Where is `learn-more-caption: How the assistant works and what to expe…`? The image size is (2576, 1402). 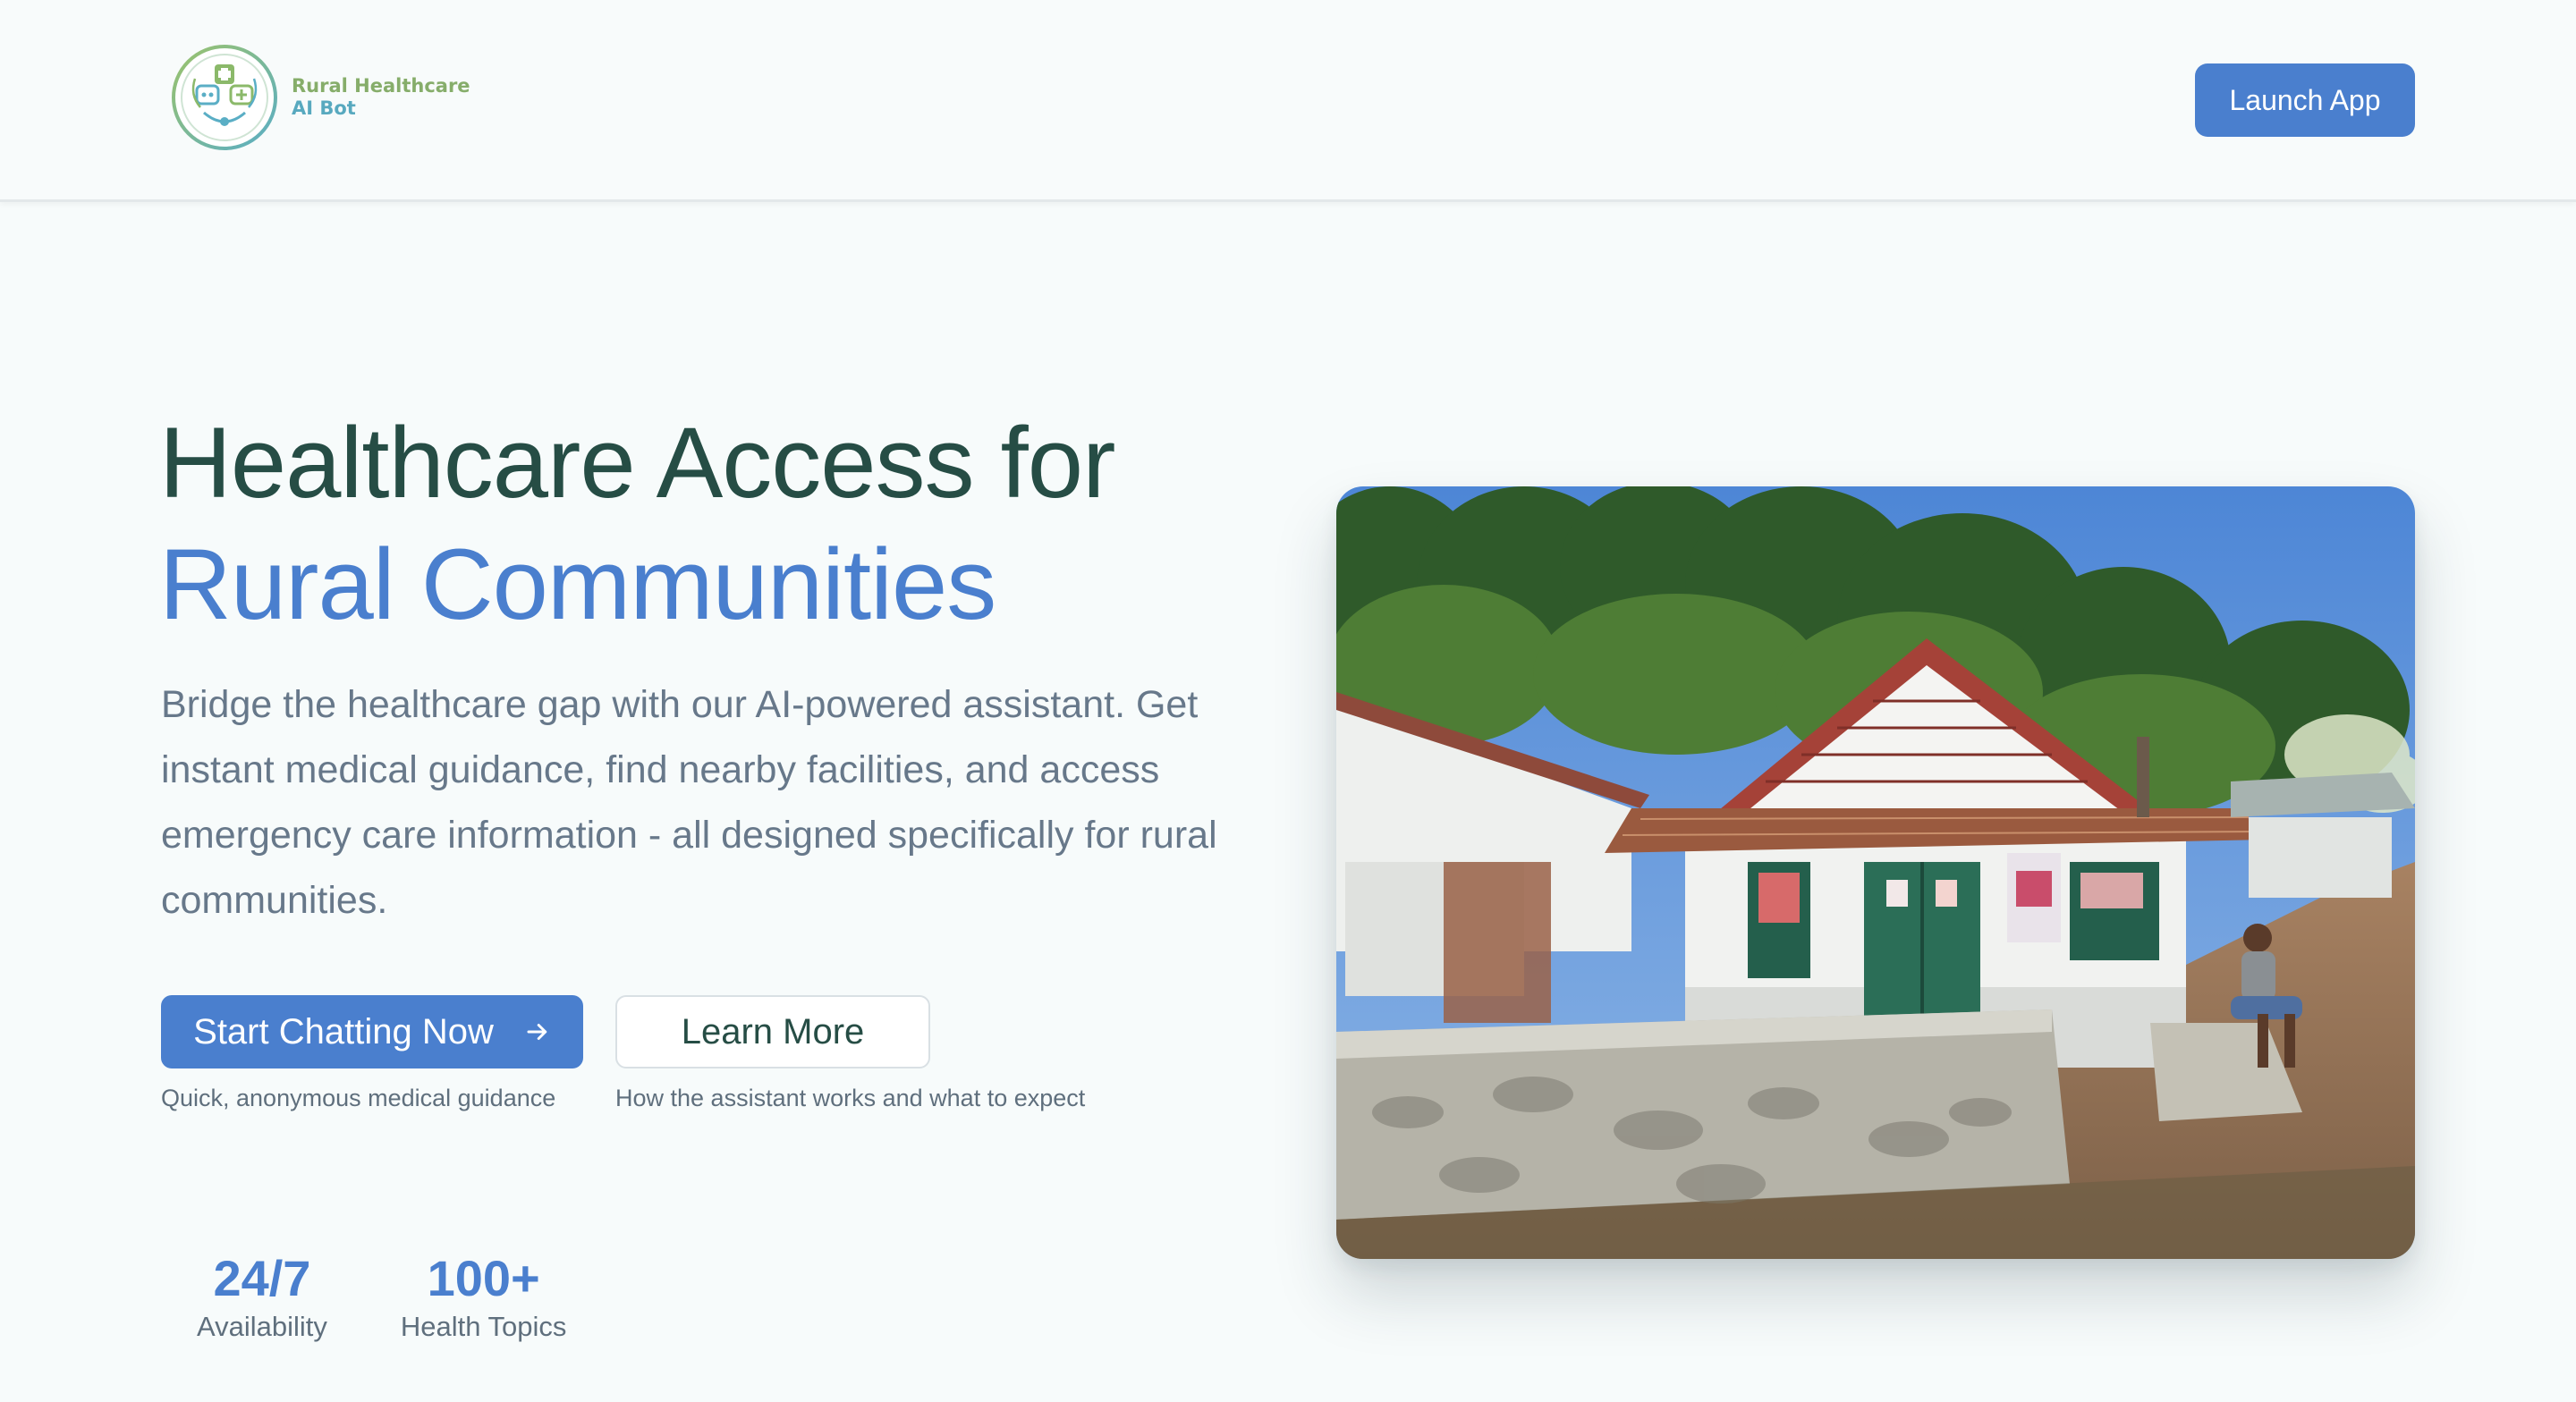
learn-more-caption: How the assistant works and what to expe… is located at coordinates (850, 1098).